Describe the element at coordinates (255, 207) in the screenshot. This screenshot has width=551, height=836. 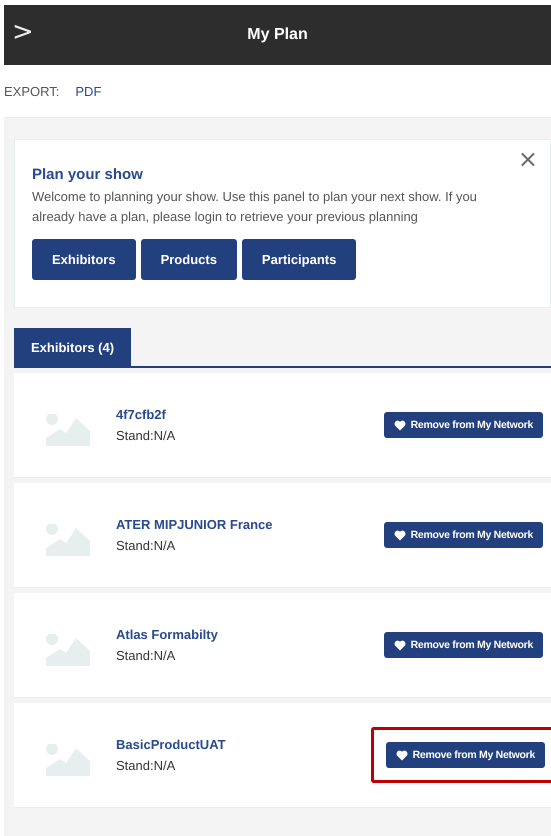
I see `panel-text: Welcome to planning your show. Use this panel to plan your next show. If you already have a plan, please login to retrieve your previous planning` at that location.